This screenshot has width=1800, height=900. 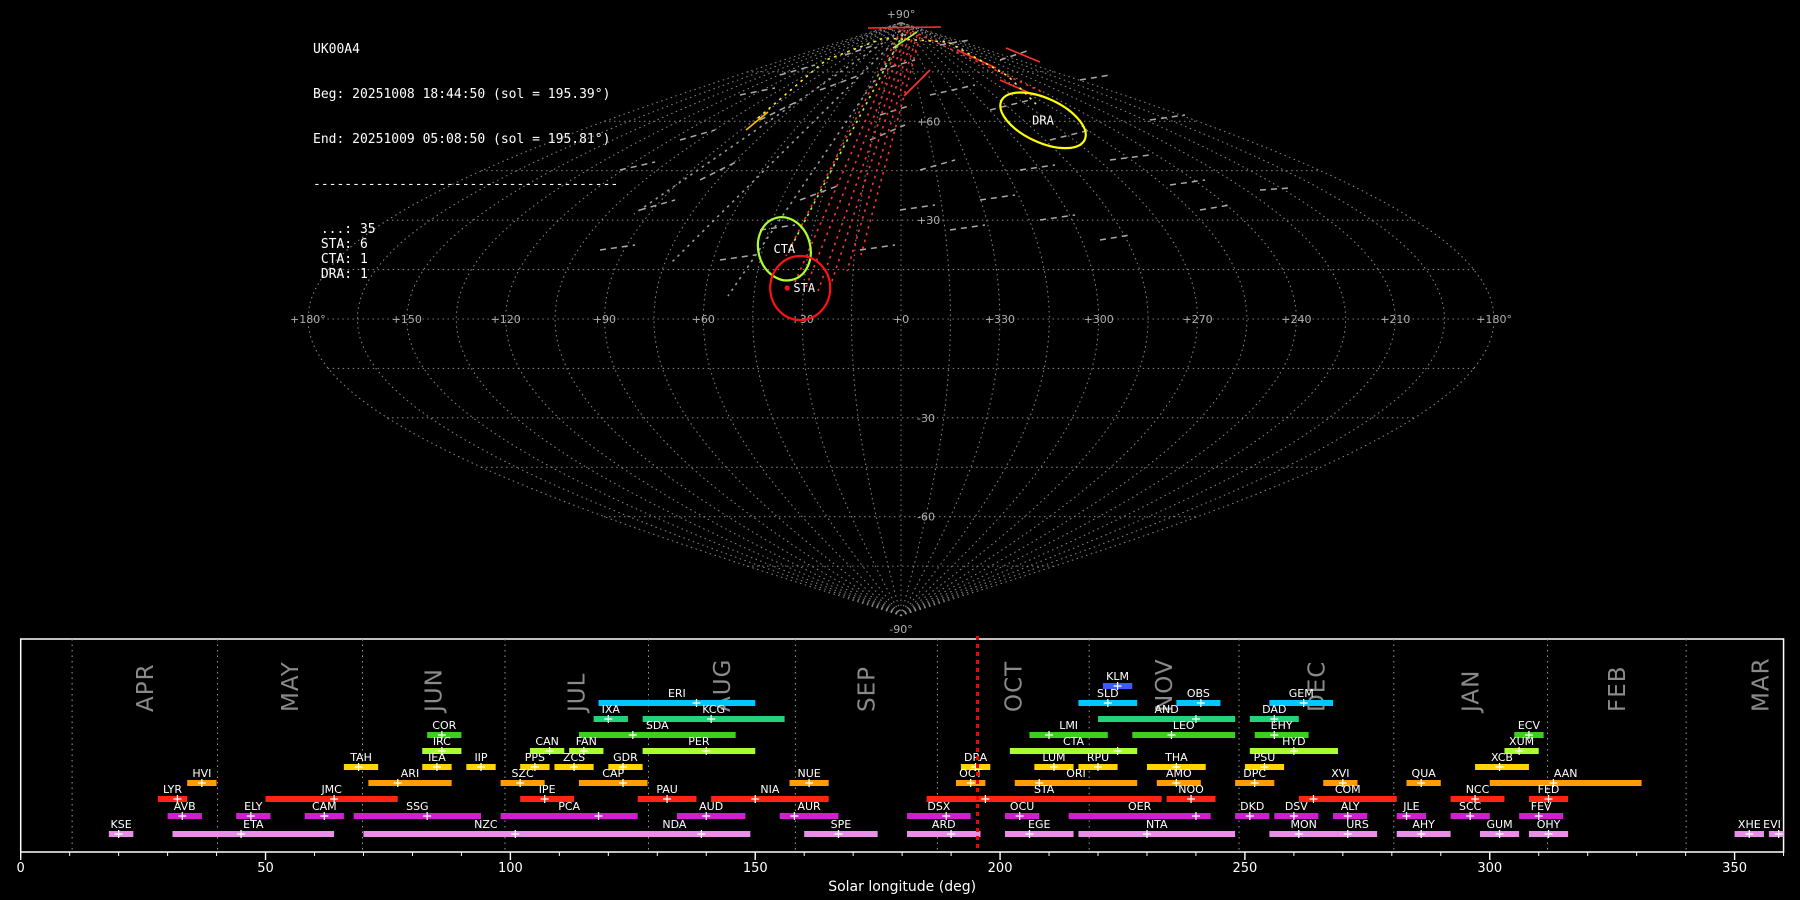 What do you see at coordinates (1340, 773) in the screenshot?
I see `shower-label-XVI: XVI` at bounding box center [1340, 773].